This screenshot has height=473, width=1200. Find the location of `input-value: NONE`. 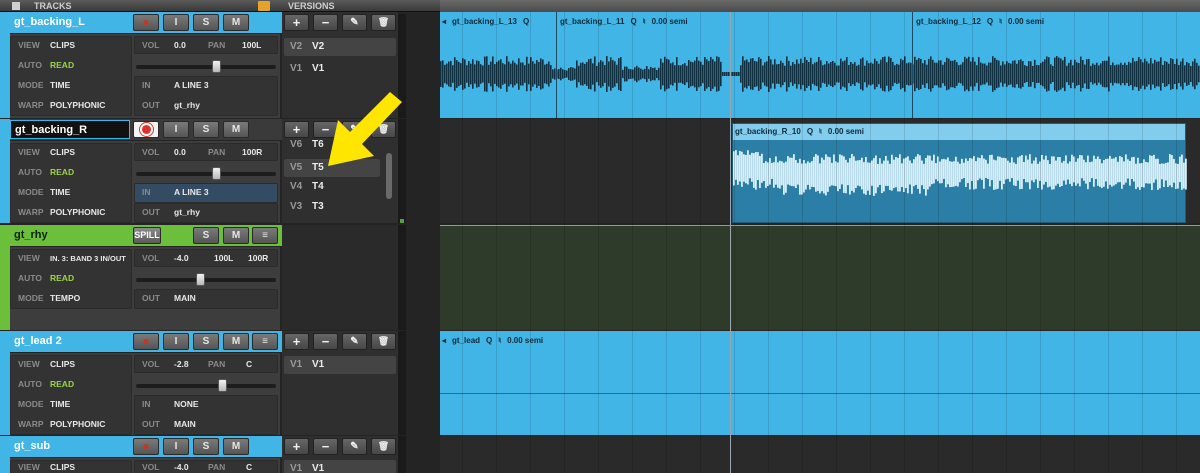

input-value: NONE is located at coordinates (186, 404).